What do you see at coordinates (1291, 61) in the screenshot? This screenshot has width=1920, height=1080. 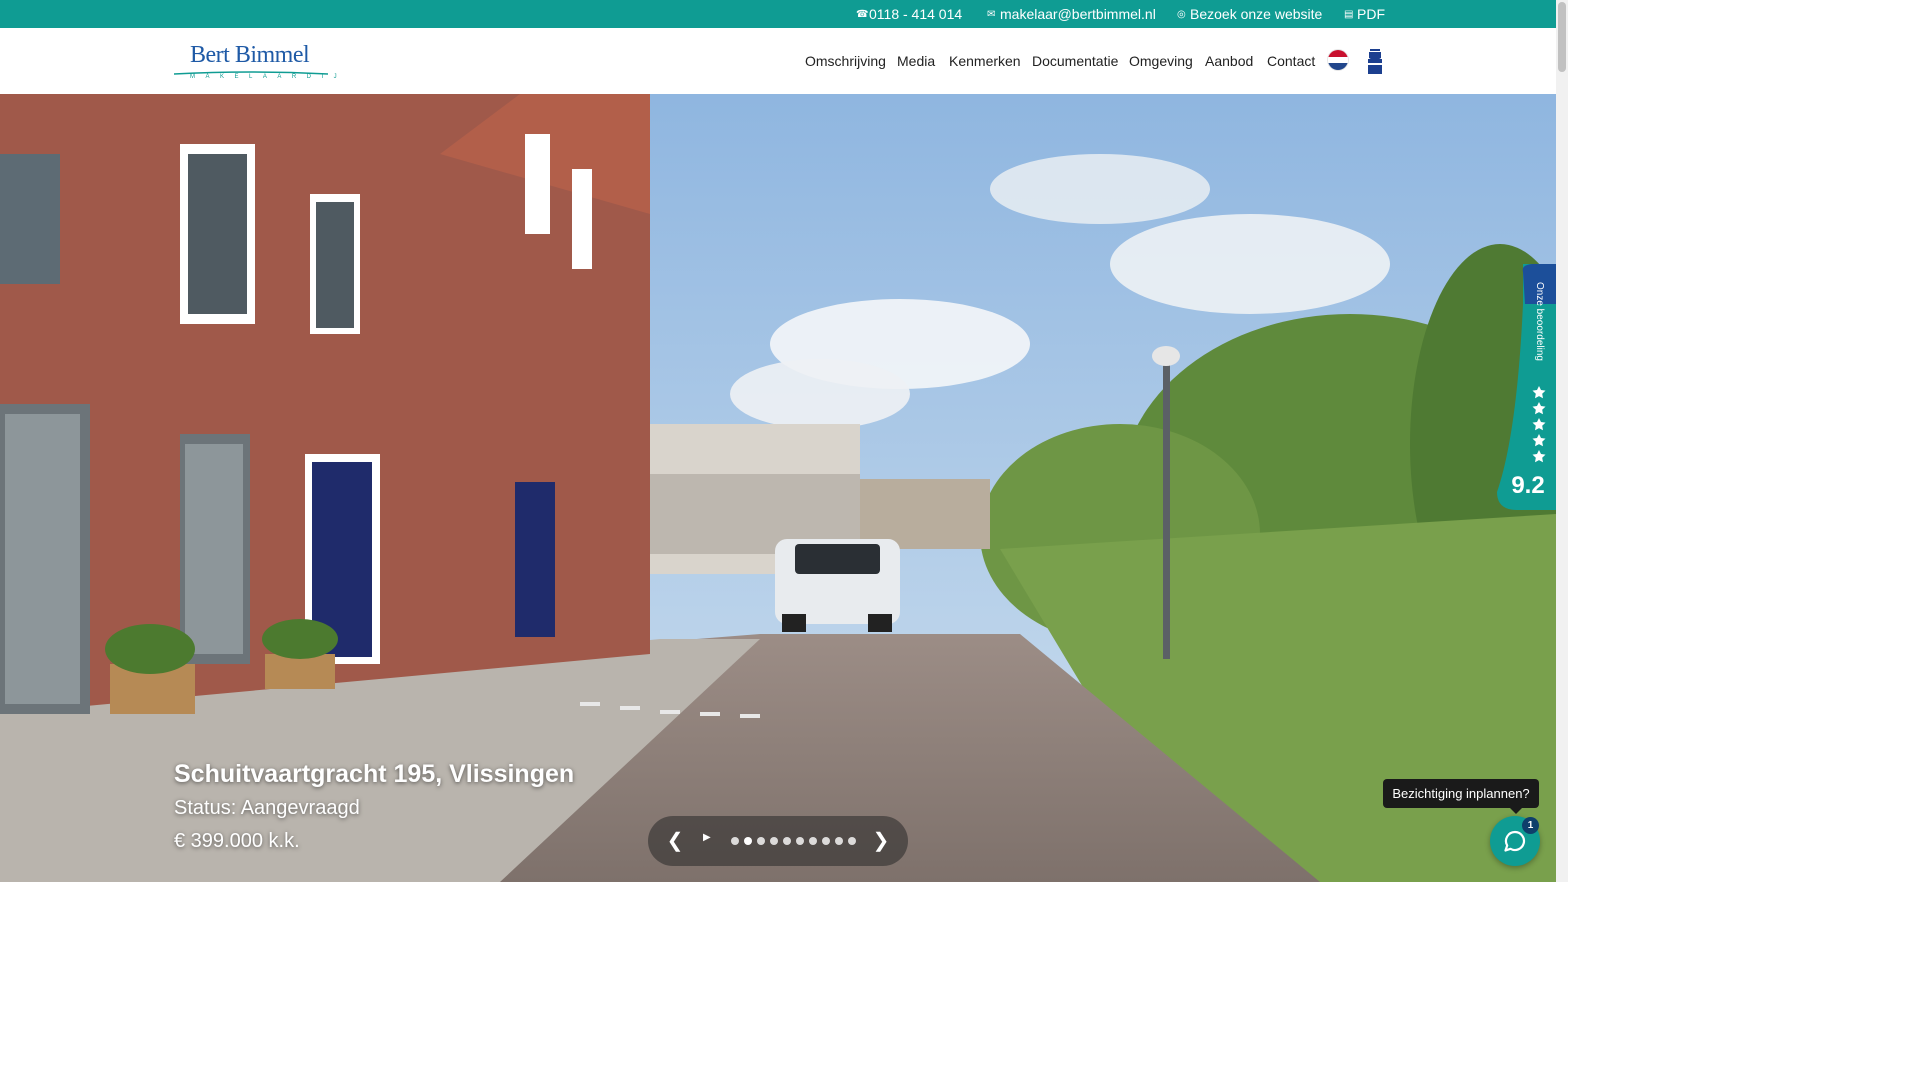 I see `nav-contact: Contact` at bounding box center [1291, 61].